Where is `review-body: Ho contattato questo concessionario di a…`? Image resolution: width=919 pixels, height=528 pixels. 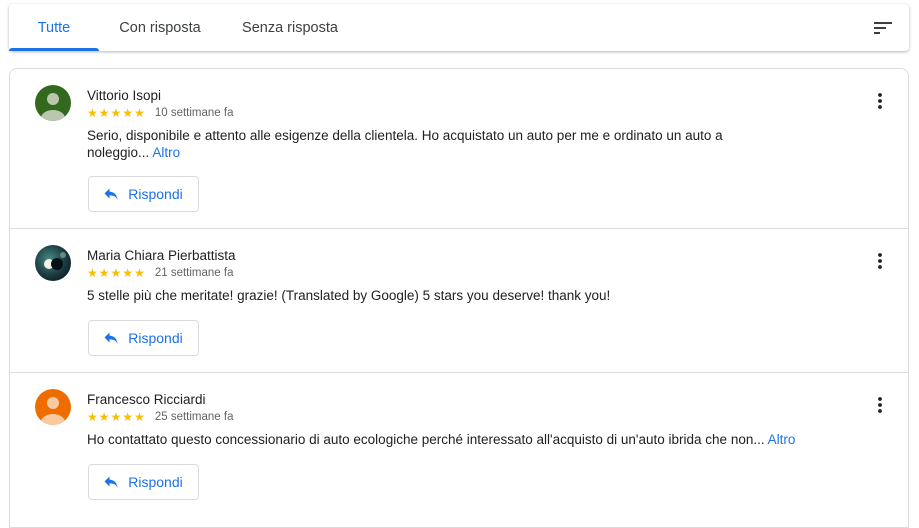
review-body: Ho contattato questo concessionario di a… is located at coordinates (426, 439).